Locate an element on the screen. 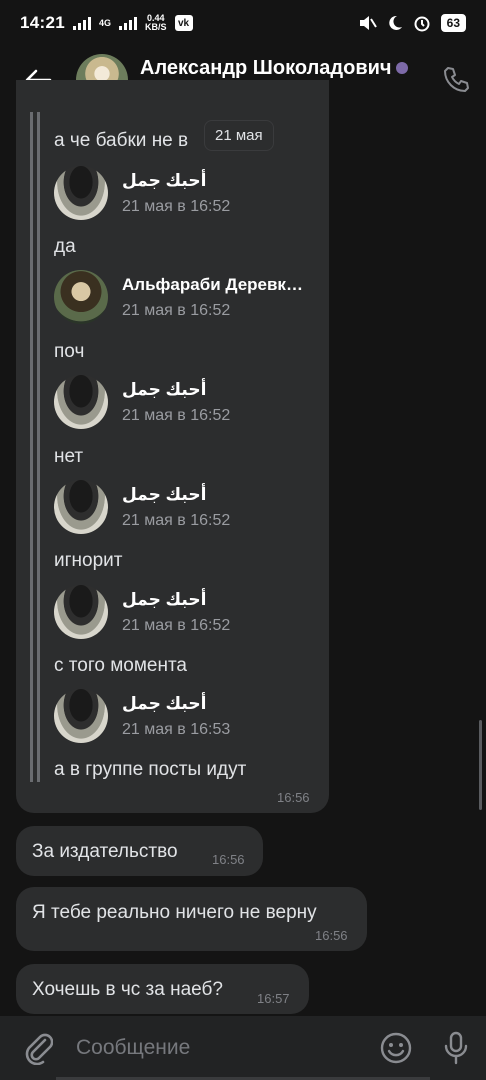 Image resolution: width=486 pixels, height=1080 pixels. forward-line-inner is located at coordinates (38, 447).